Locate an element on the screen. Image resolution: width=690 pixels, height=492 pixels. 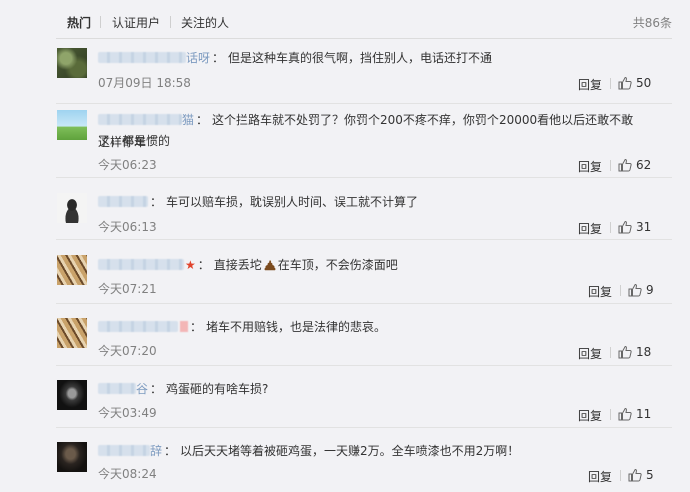
comment-text-line: 话呀：但是这种车真的很气啊，挡住别人，电话还打不通 is located at coordinates (369, 58).